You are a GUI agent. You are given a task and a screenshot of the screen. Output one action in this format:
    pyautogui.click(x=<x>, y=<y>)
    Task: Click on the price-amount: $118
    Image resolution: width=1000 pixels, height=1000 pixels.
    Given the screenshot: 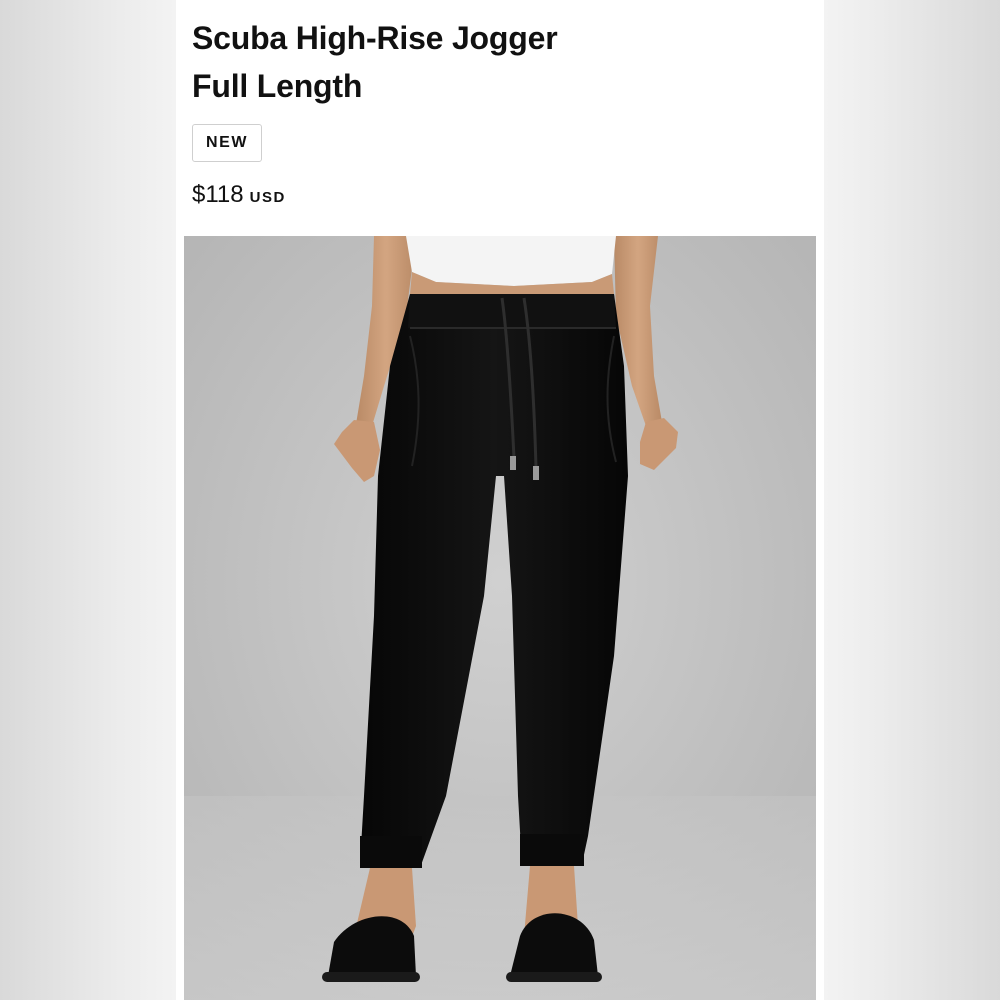 What is the action you would take?
    pyautogui.click(x=218, y=194)
    